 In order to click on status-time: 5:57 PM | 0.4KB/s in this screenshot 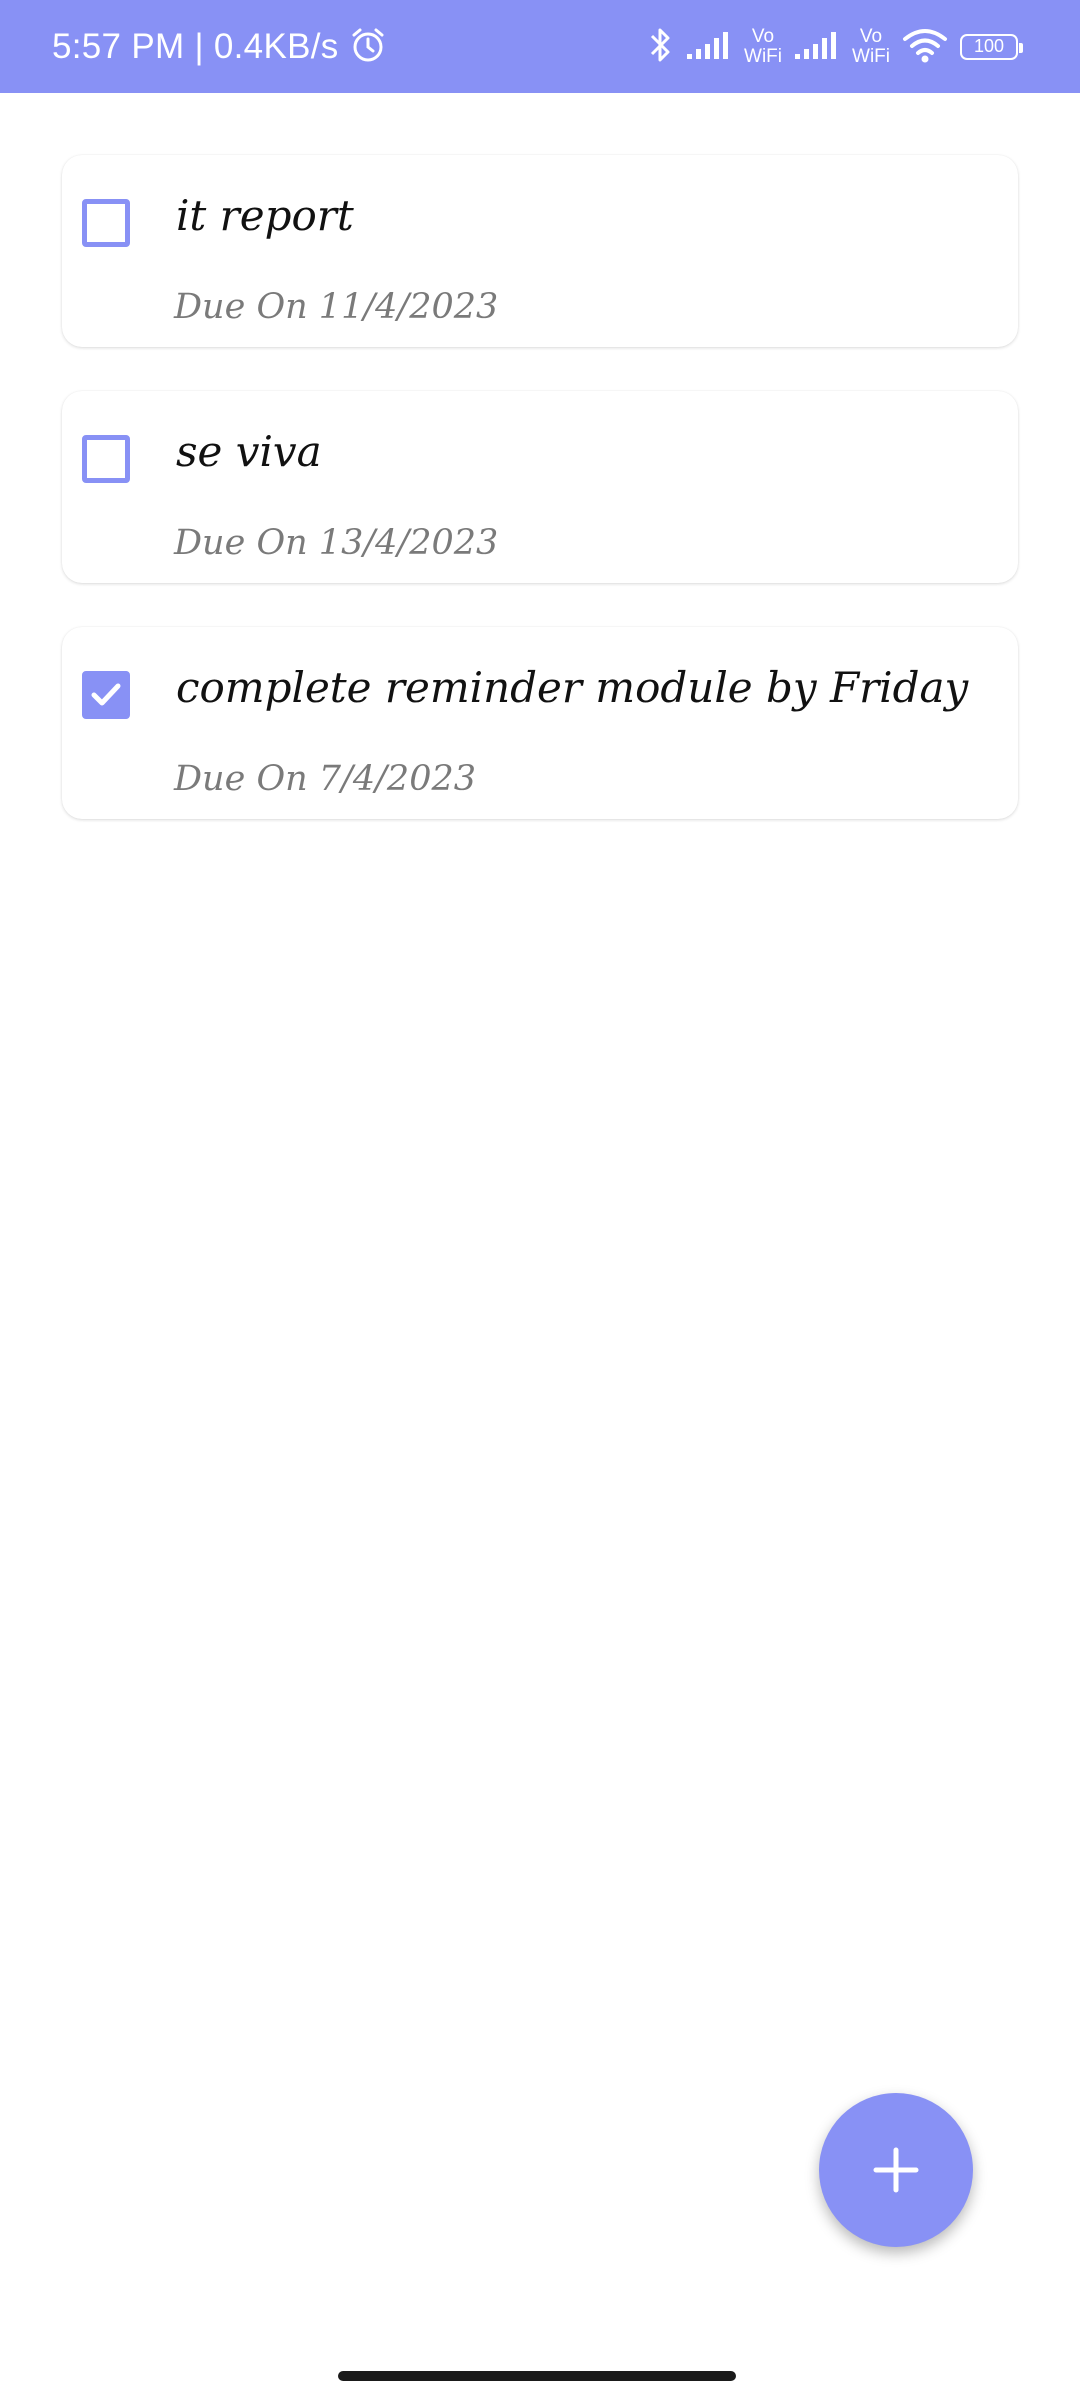, I will do `click(195, 46)`.